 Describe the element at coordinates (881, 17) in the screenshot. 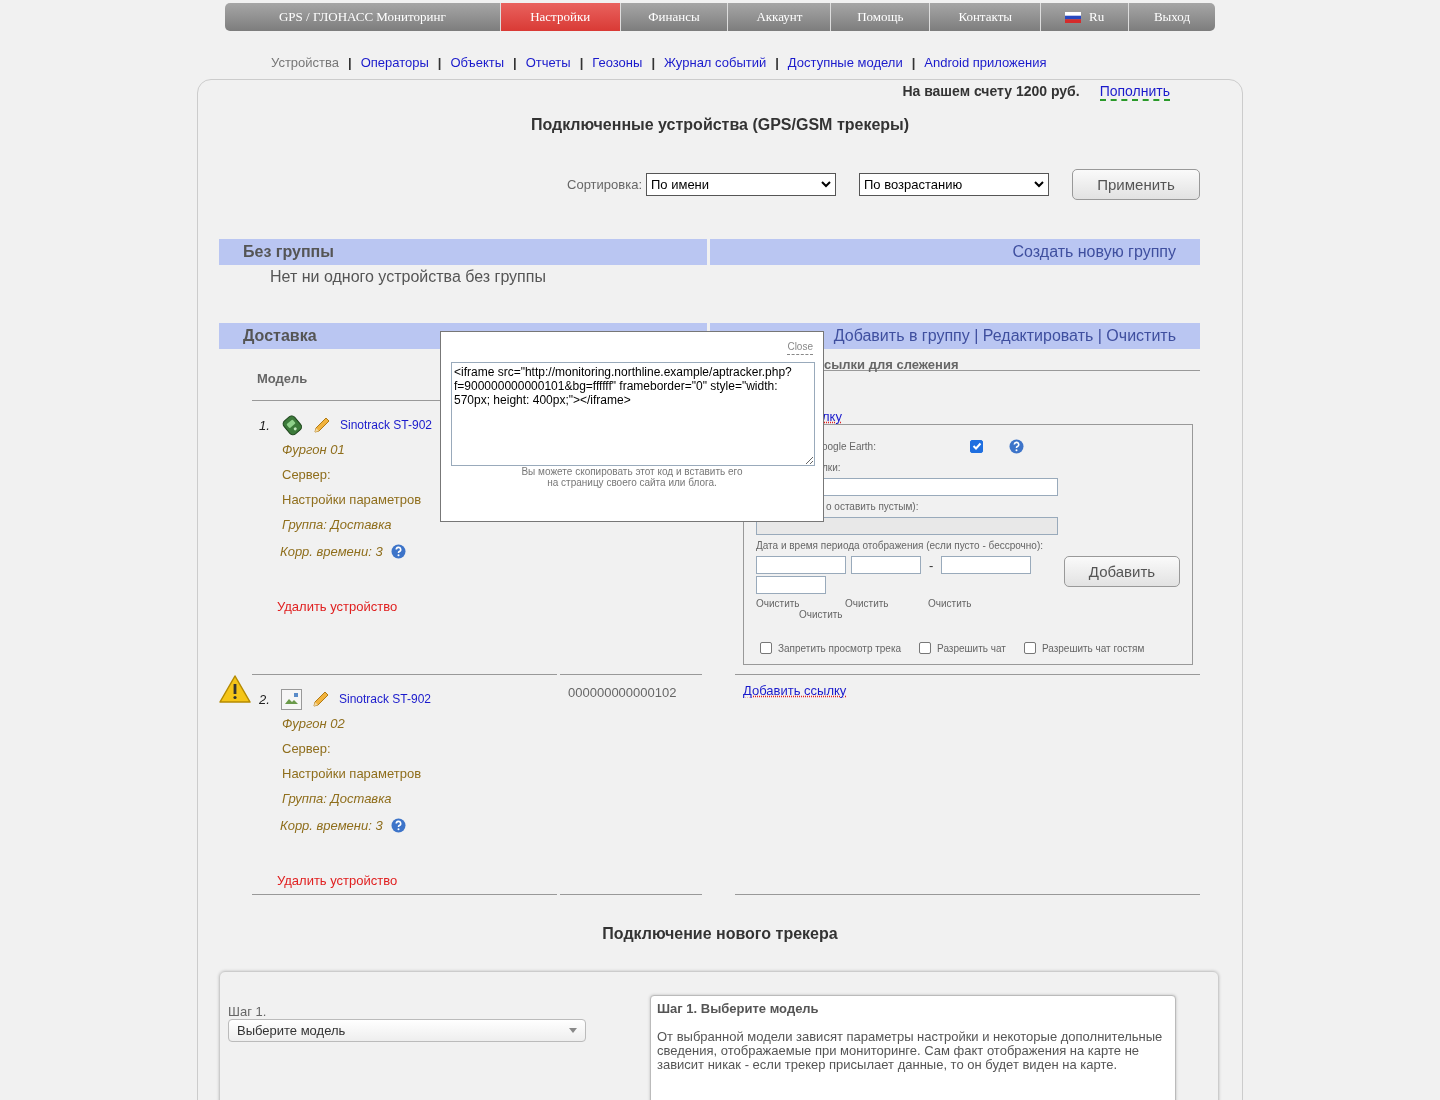

I see `nav-tab: Помощь` at that location.